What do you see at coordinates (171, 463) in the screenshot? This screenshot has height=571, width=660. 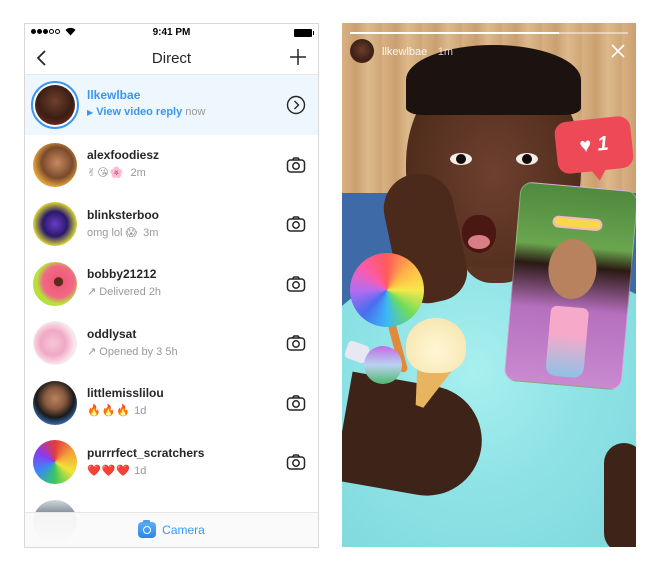 I see `thread-row: purrrfect_scratchers ❤️❤️❤️ 1d` at bounding box center [171, 463].